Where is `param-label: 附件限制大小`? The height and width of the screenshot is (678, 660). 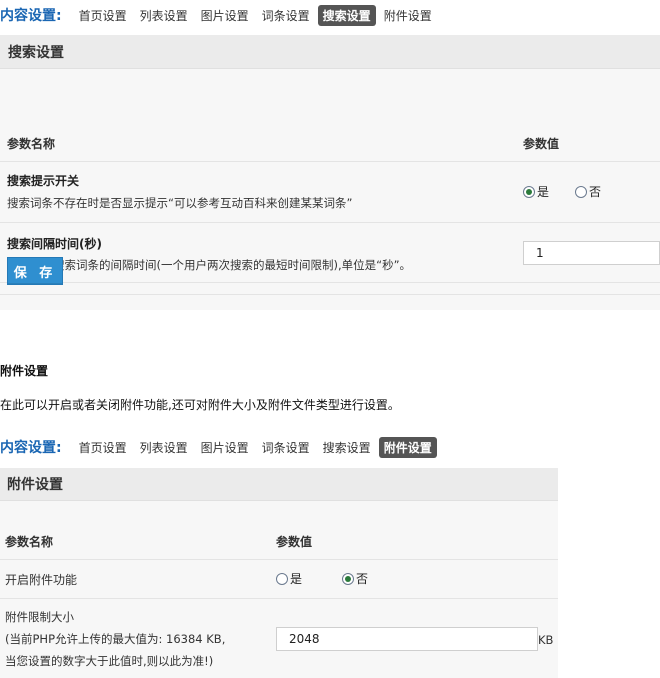
param-label: 附件限制大小 is located at coordinates (39, 617).